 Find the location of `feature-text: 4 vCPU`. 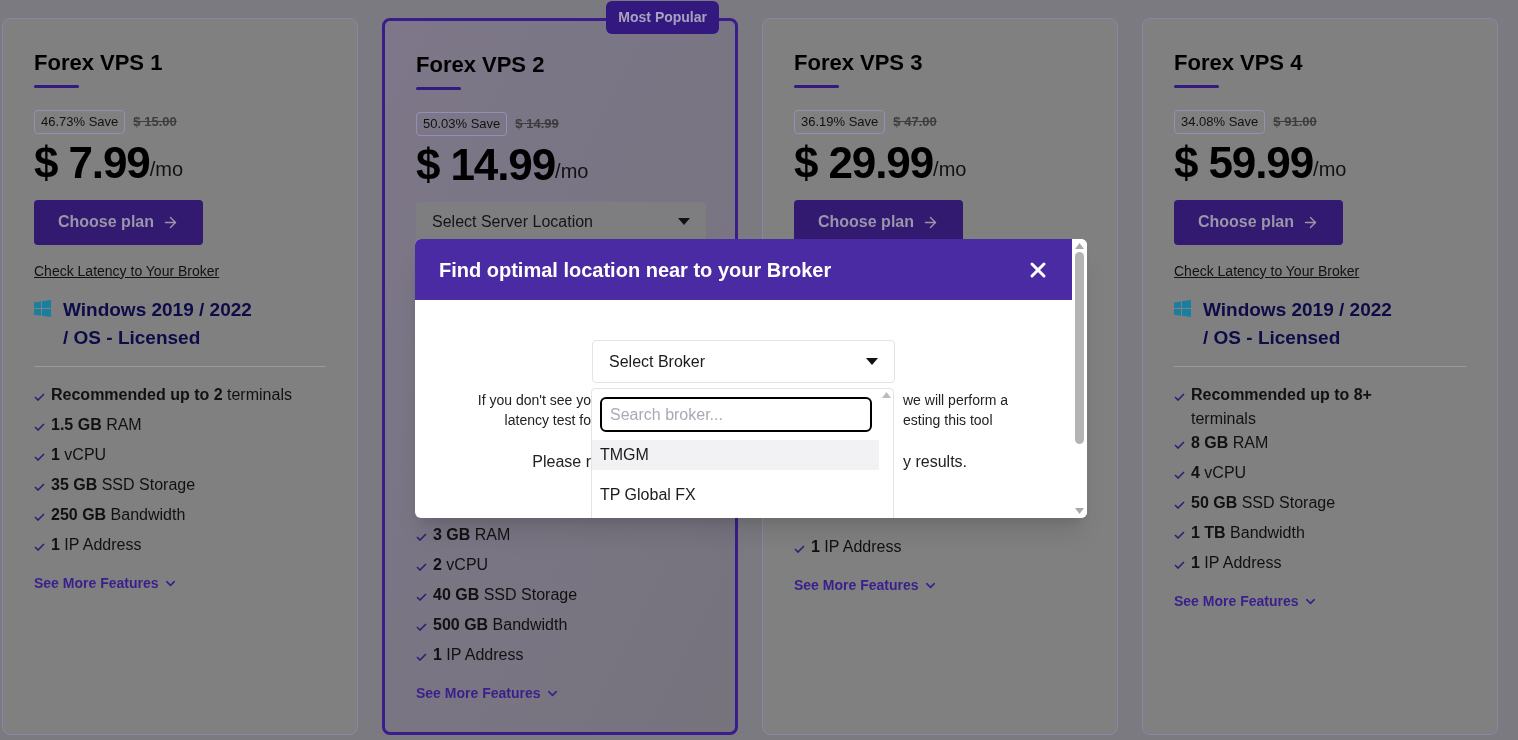

feature-text: 4 vCPU is located at coordinates (1219, 472).